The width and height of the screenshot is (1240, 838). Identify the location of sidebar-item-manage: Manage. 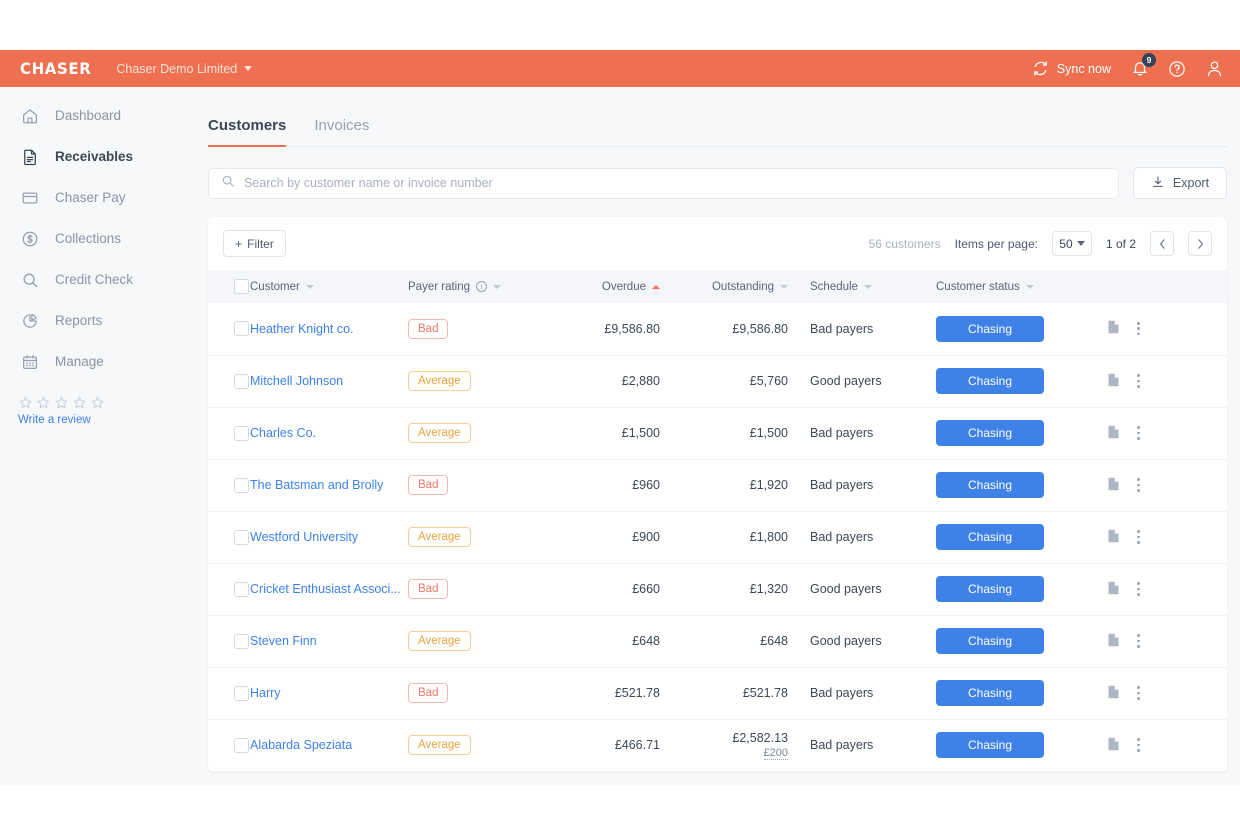
(98, 361).